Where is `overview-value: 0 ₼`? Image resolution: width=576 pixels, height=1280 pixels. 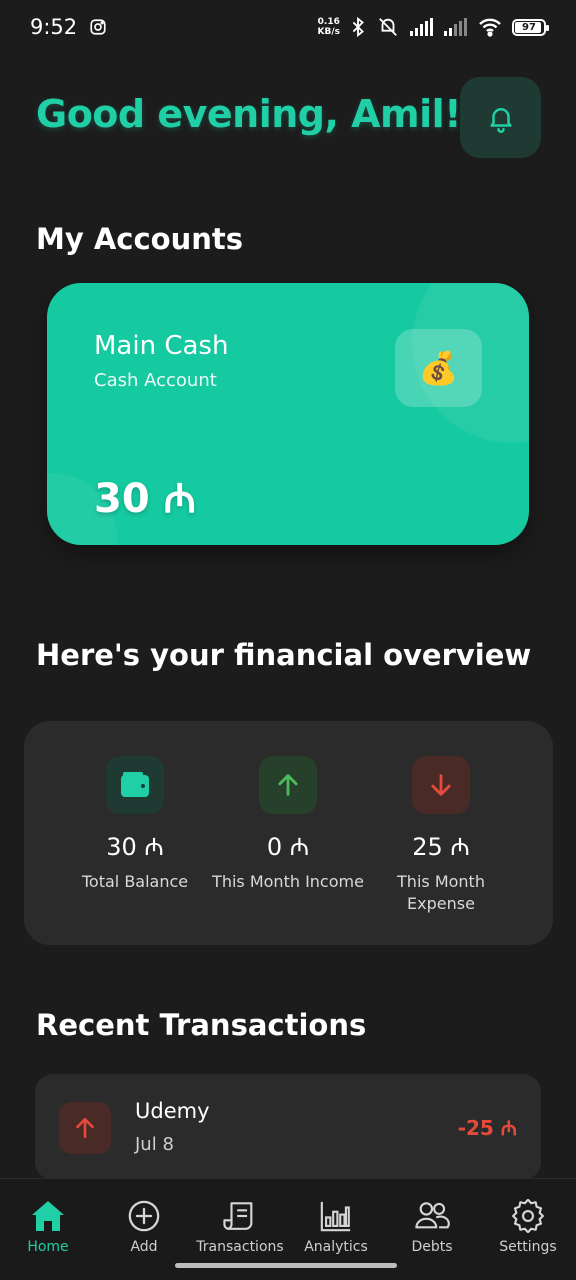 overview-value: 0 ₼ is located at coordinates (288, 847).